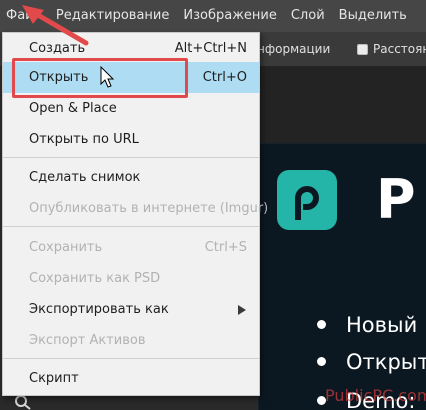 Image resolution: width=426 pixels, height=410 pixels. I want to click on menu-item-label: Экспорт Активов, so click(87, 340).